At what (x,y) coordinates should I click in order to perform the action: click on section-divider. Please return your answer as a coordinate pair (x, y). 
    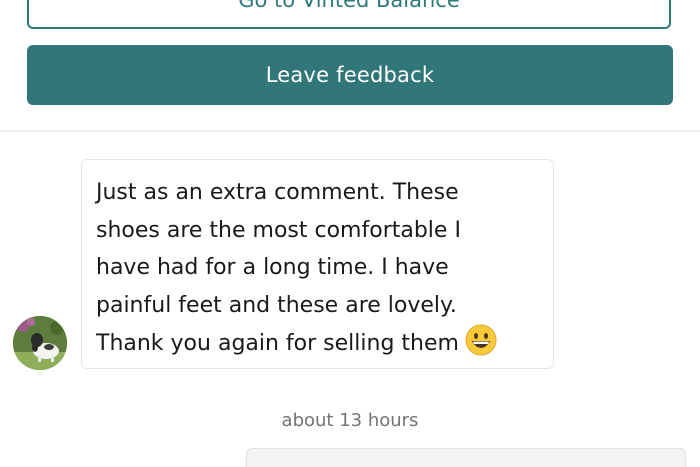
    Looking at the image, I should click on (350, 131).